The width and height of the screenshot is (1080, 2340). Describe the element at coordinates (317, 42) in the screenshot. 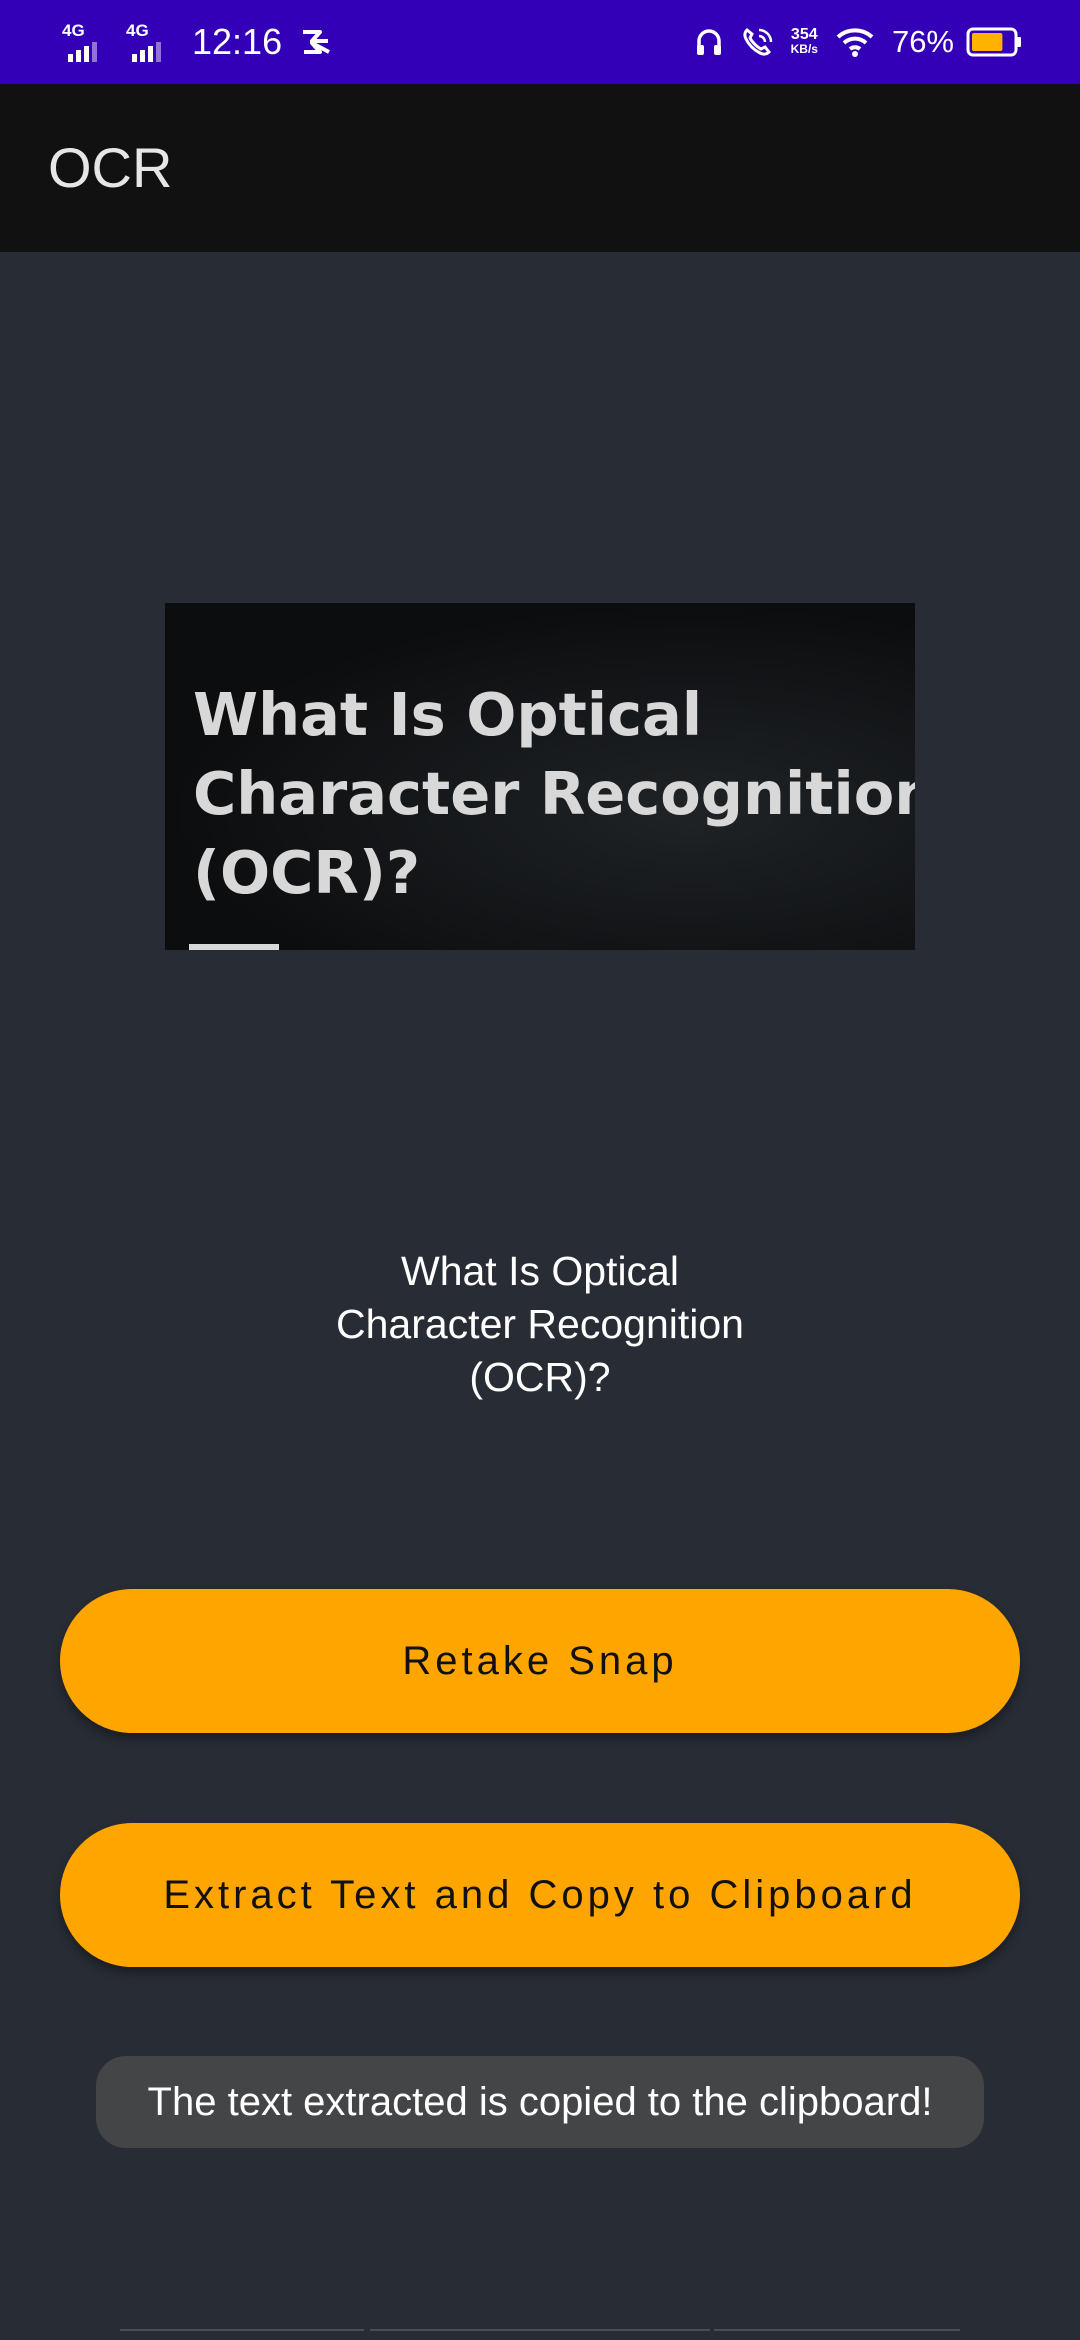

I see `app-notification-icon` at that location.